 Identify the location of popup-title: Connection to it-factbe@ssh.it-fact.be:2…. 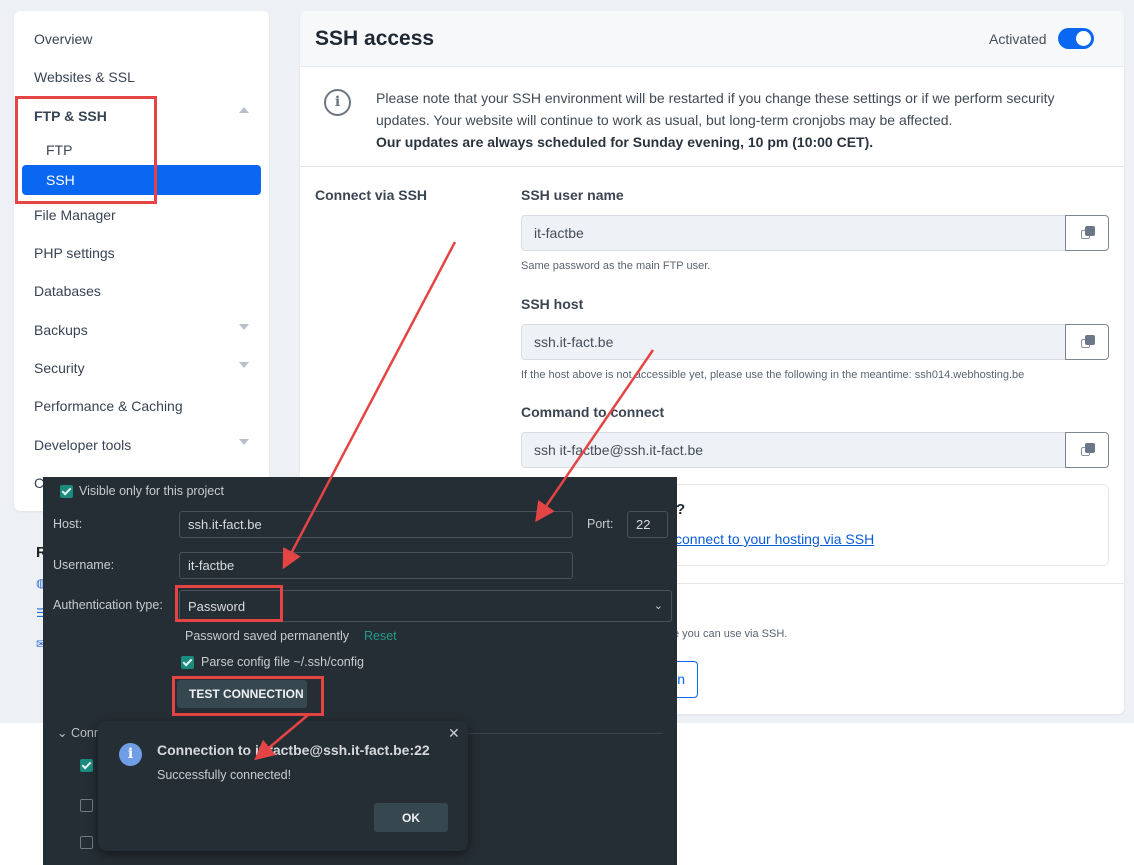
(293, 750).